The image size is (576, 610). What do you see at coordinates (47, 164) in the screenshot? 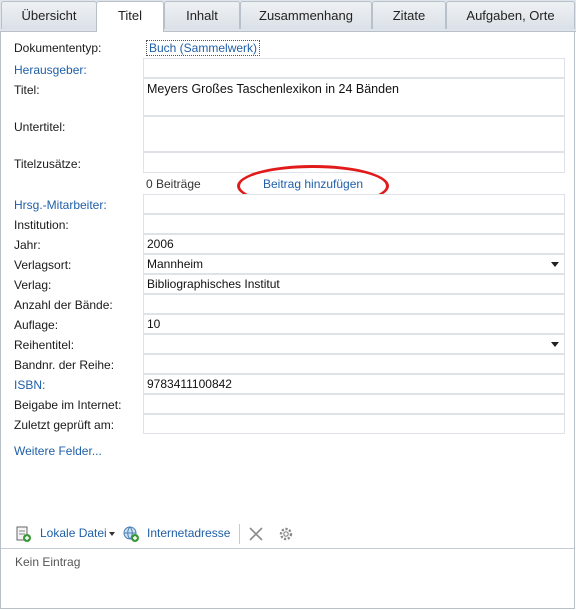
I see `titelzusaetze-label: Titelzusätze:` at bounding box center [47, 164].